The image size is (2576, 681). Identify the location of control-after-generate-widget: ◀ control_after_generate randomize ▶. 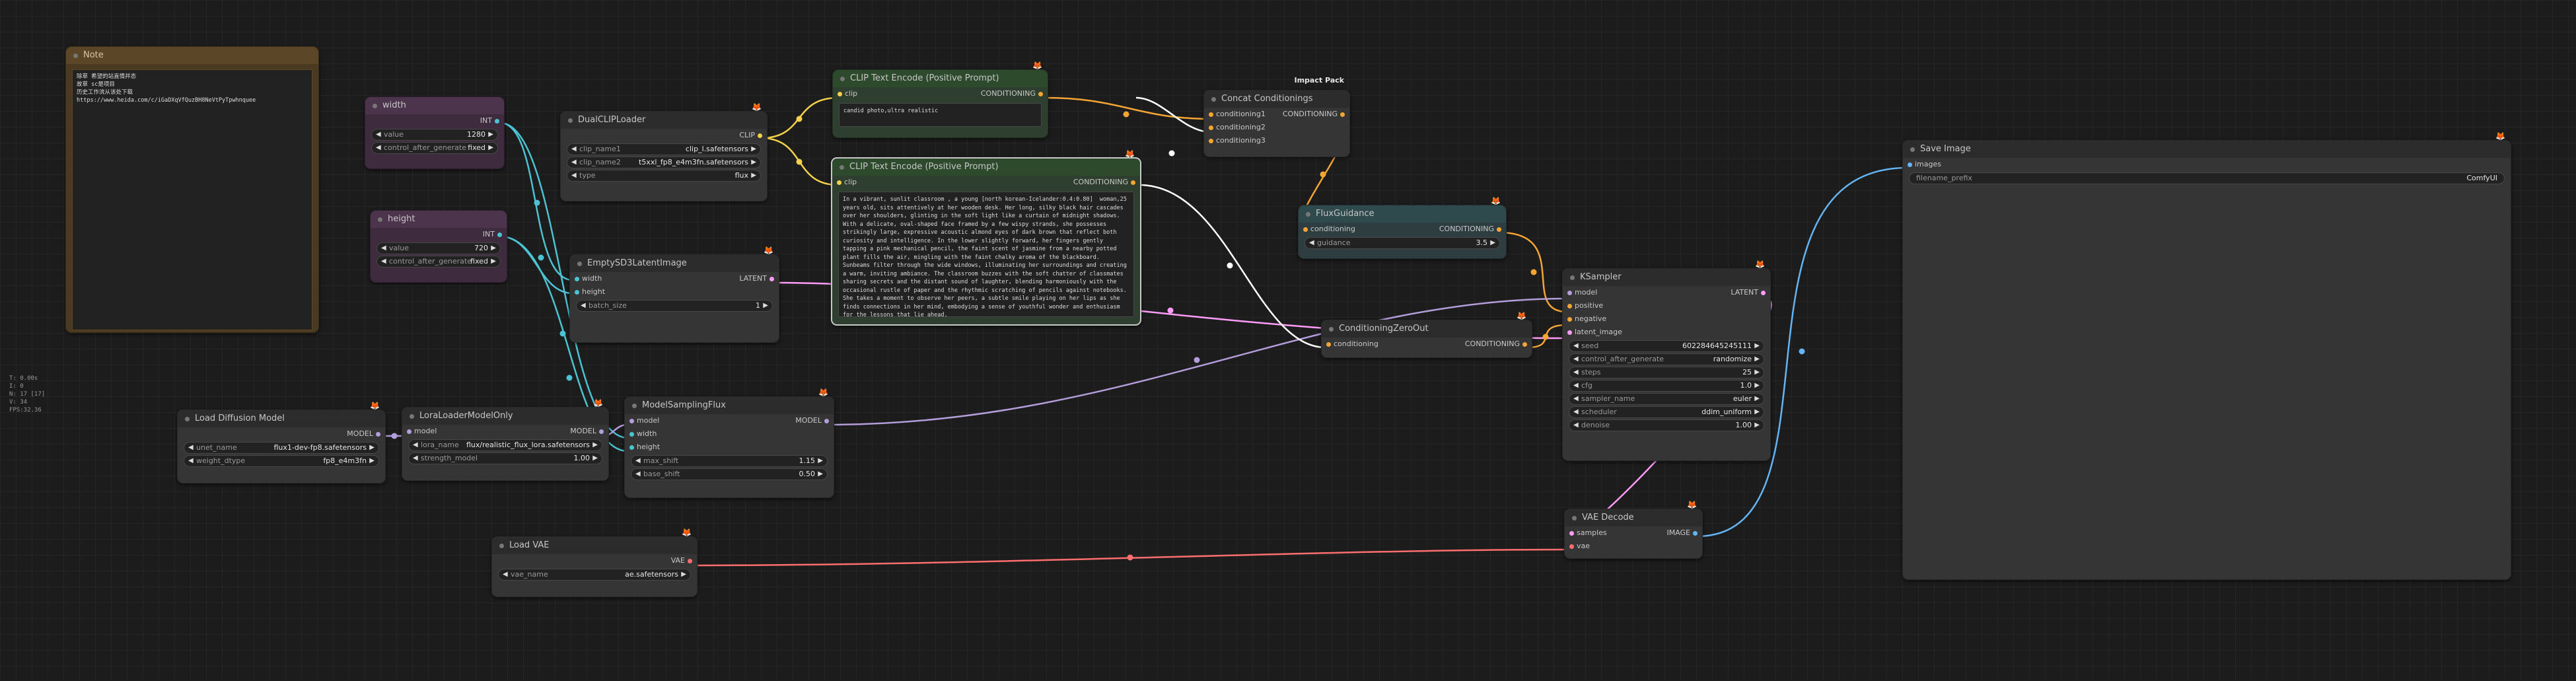
(1666, 359).